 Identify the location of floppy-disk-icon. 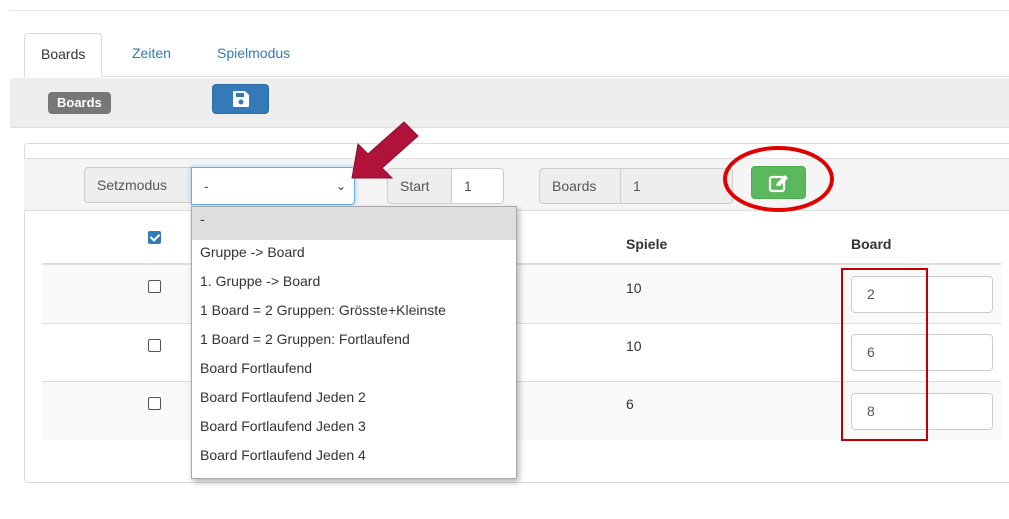
(240, 99).